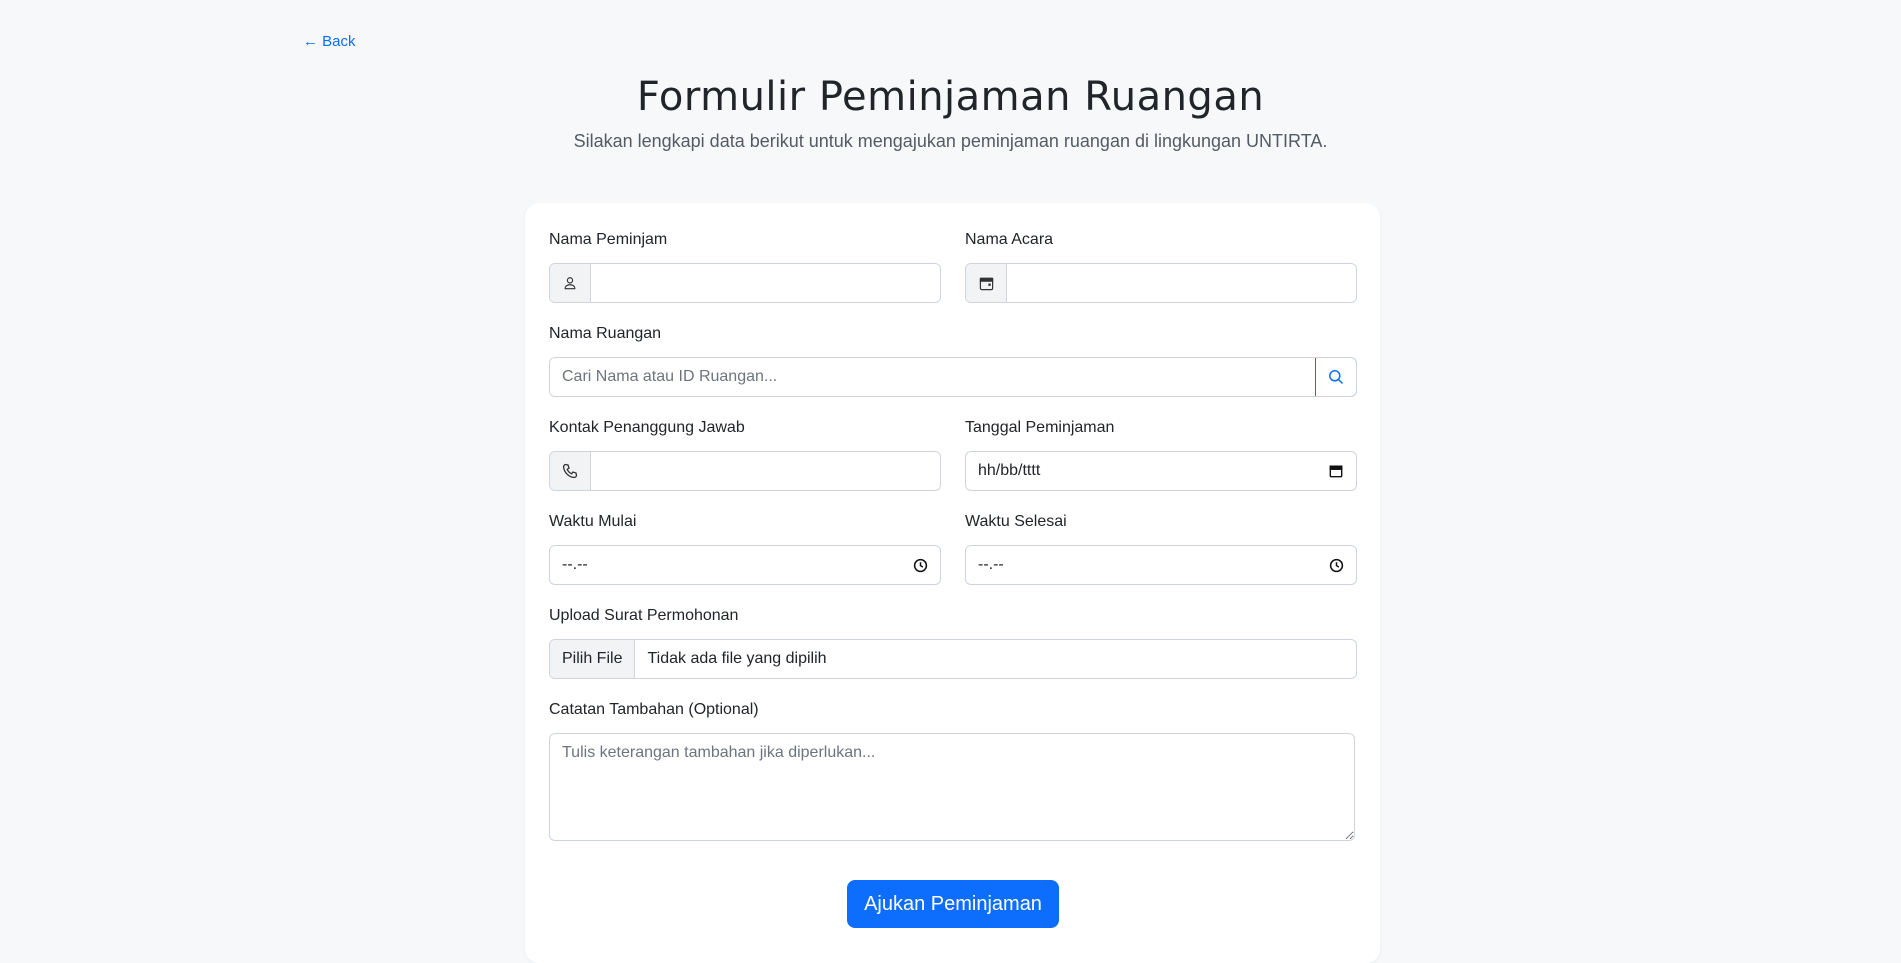  I want to click on upload-label: Upload Surat Permohonan, so click(644, 615).